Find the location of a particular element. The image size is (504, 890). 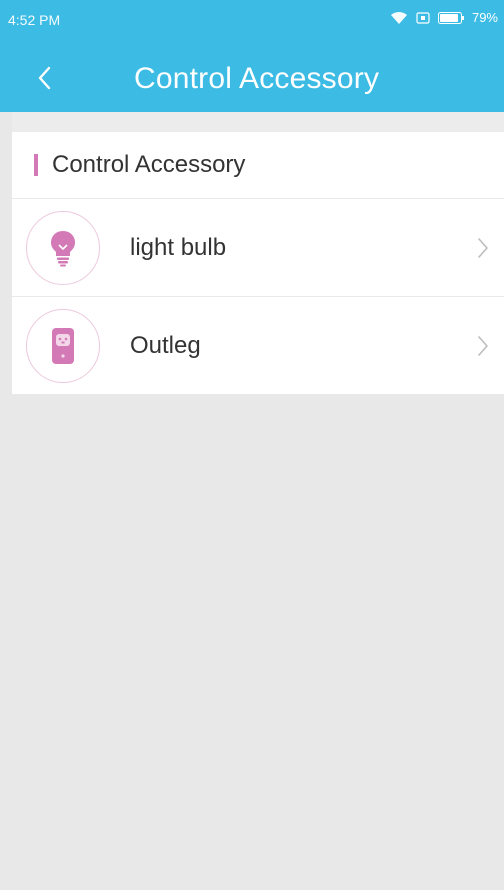

wifi-icon is located at coordinates (399, 18).